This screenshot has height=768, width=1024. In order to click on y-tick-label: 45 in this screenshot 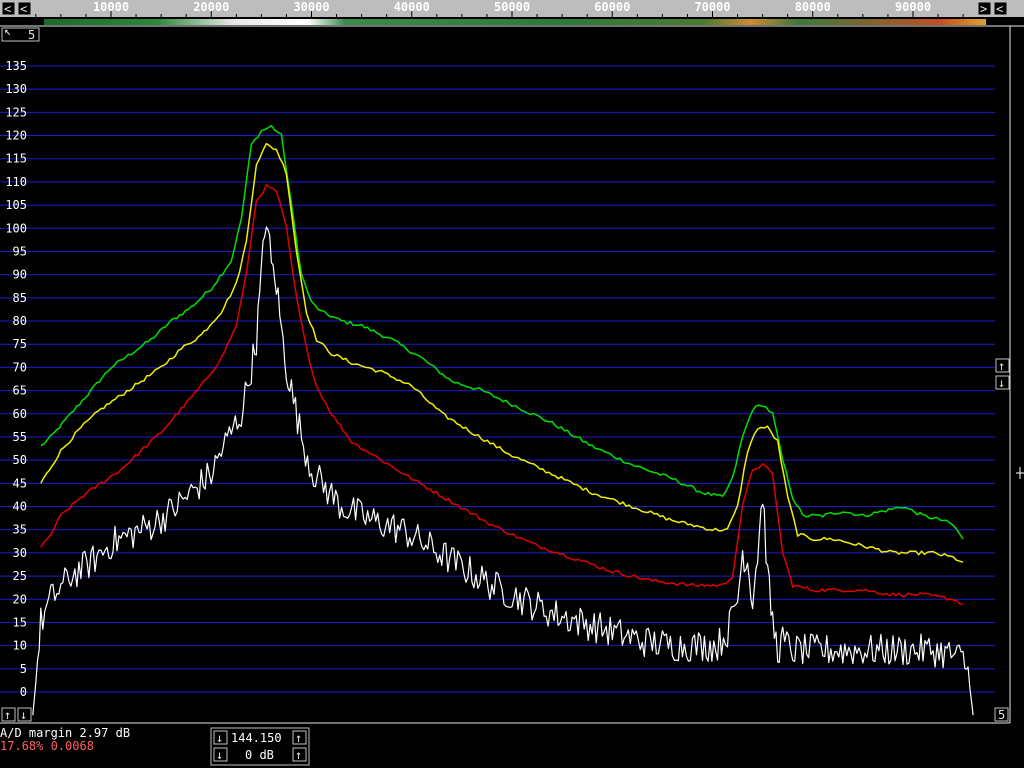, I will do `click(20, 483)`.